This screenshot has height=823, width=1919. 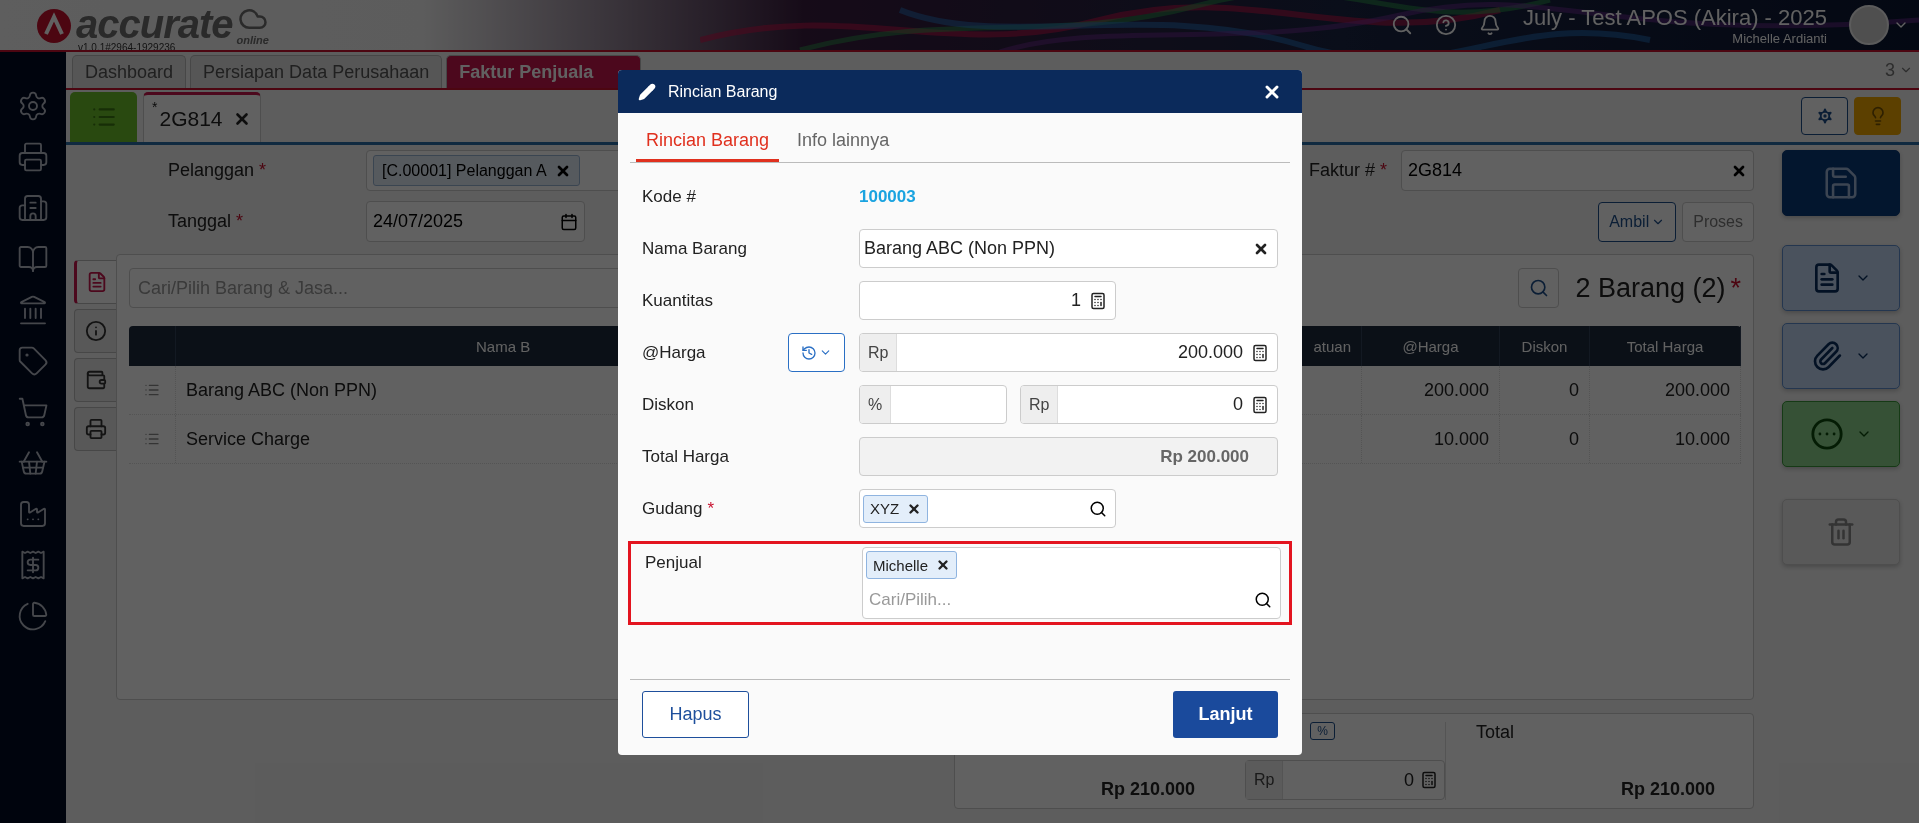 I want to click on document-tab-label: 2G814, so click(x=191, y=118).